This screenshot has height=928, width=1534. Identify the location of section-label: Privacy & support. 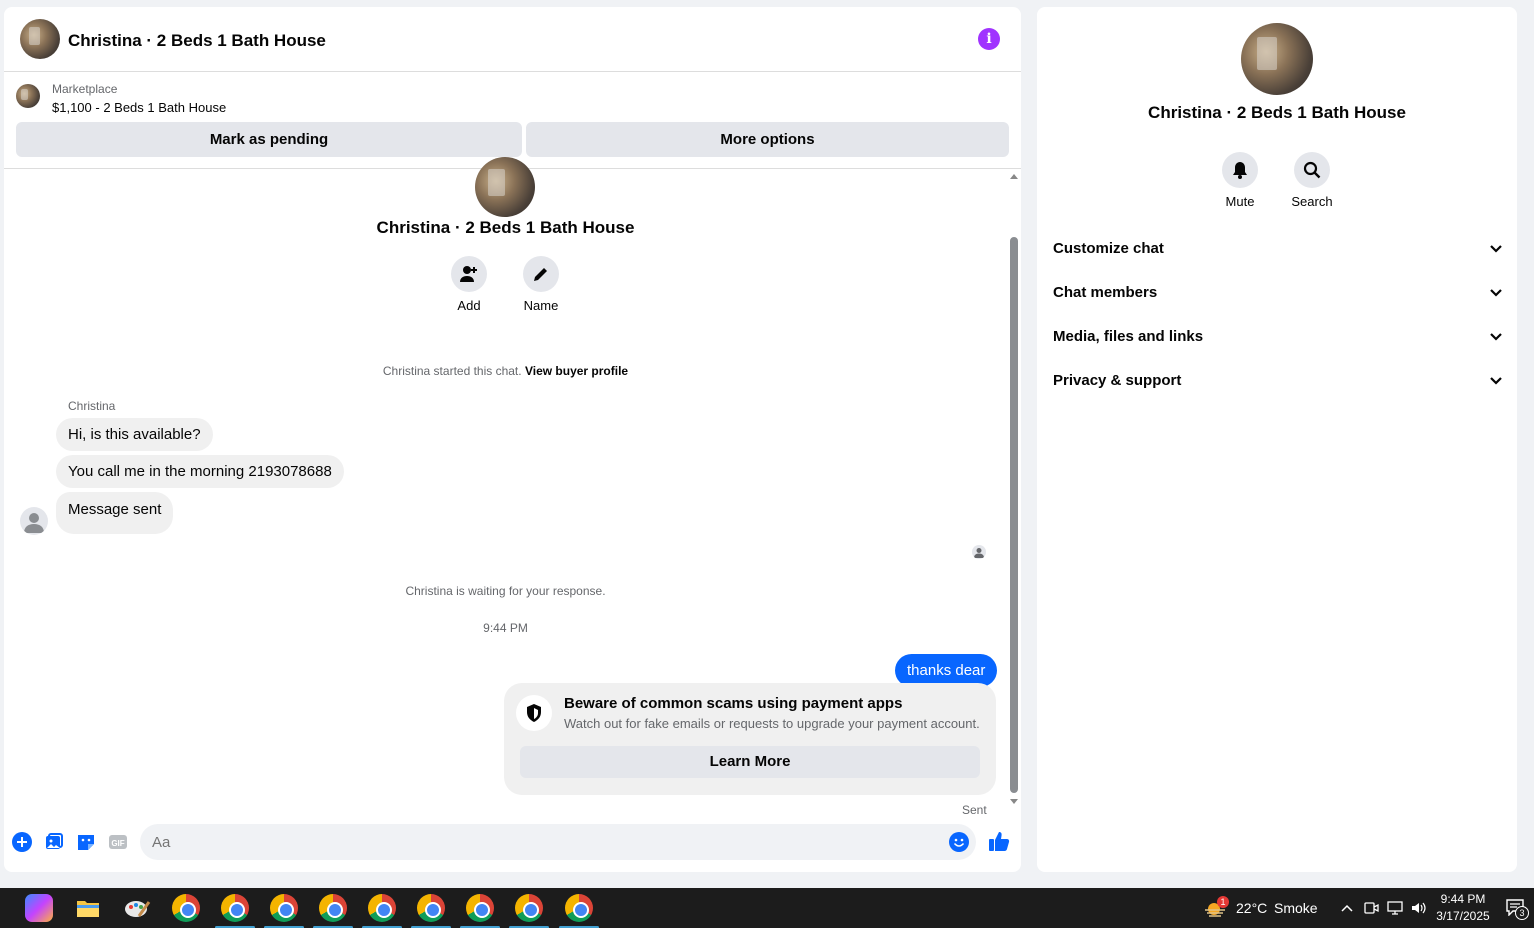
(1117, 380).